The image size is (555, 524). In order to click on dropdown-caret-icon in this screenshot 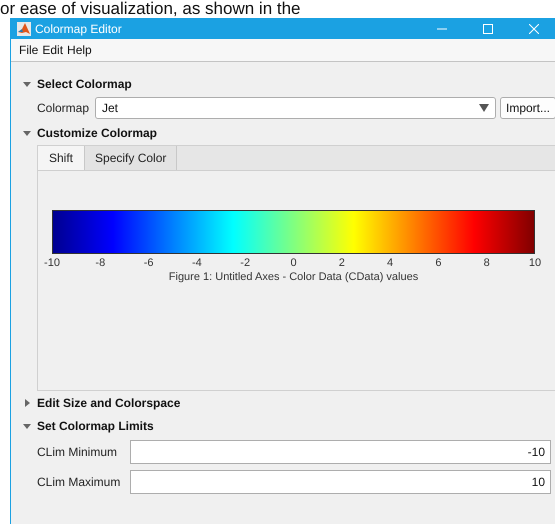, I will do `click(484, 108)`.